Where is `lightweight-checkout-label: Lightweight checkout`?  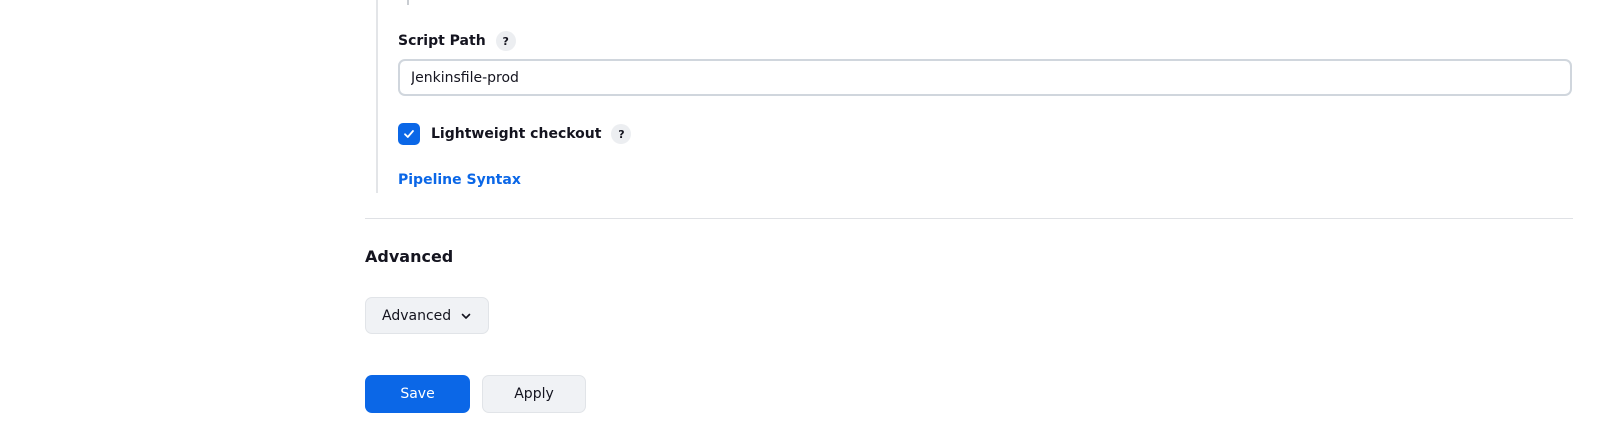
lightweight-checkout-label: Lightweight checkout is located at coordinates (516, 134).